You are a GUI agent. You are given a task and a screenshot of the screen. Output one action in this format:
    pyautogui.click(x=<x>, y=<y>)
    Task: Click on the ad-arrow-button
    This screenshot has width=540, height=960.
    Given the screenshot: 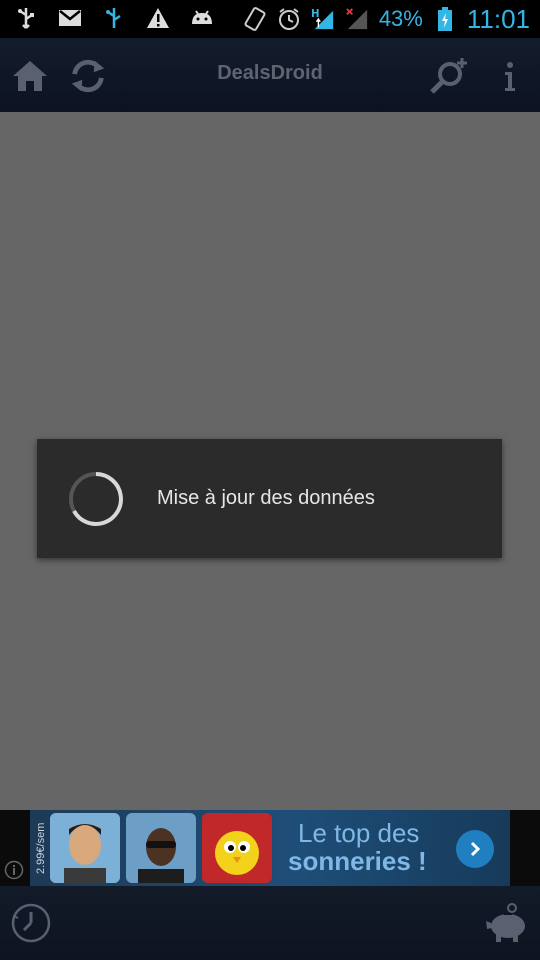 What is the action you would take?
    pyautogui.click(x=475, y=849)
    